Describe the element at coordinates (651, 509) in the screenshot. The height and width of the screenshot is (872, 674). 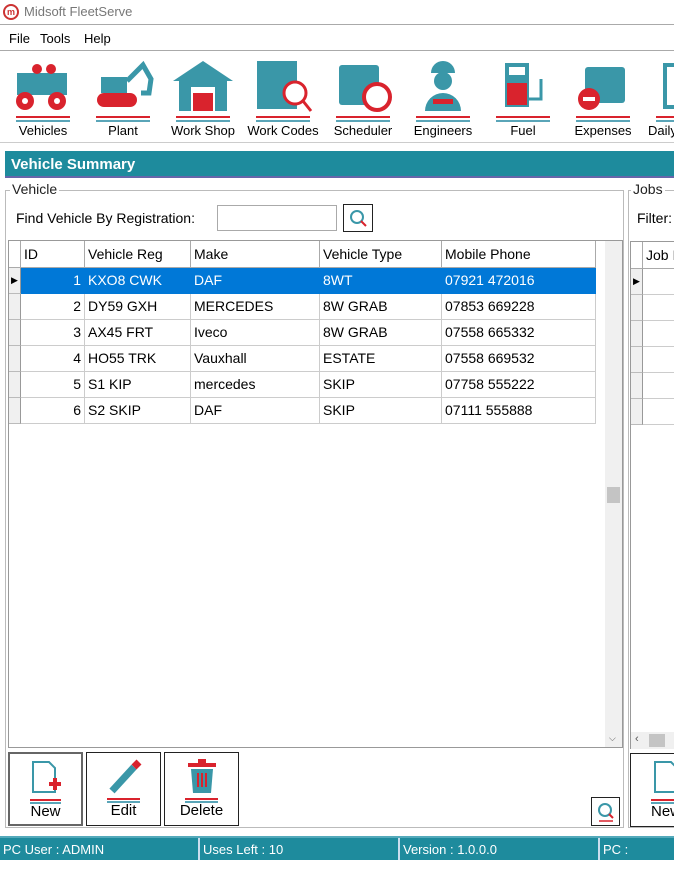
I see `jobs-group: Jobs Filter: Job I ▶ ‹ New` at that location.